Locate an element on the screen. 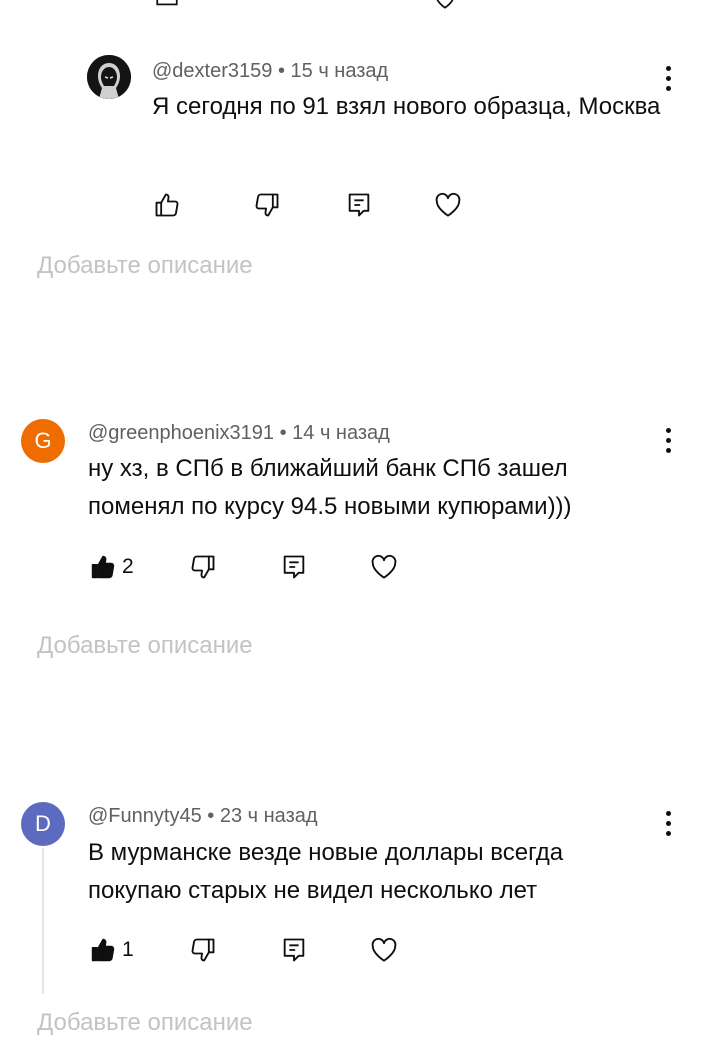 The height and width of the screenshot is (1037, 711). avatar: D is located at coordinates (43, 824).